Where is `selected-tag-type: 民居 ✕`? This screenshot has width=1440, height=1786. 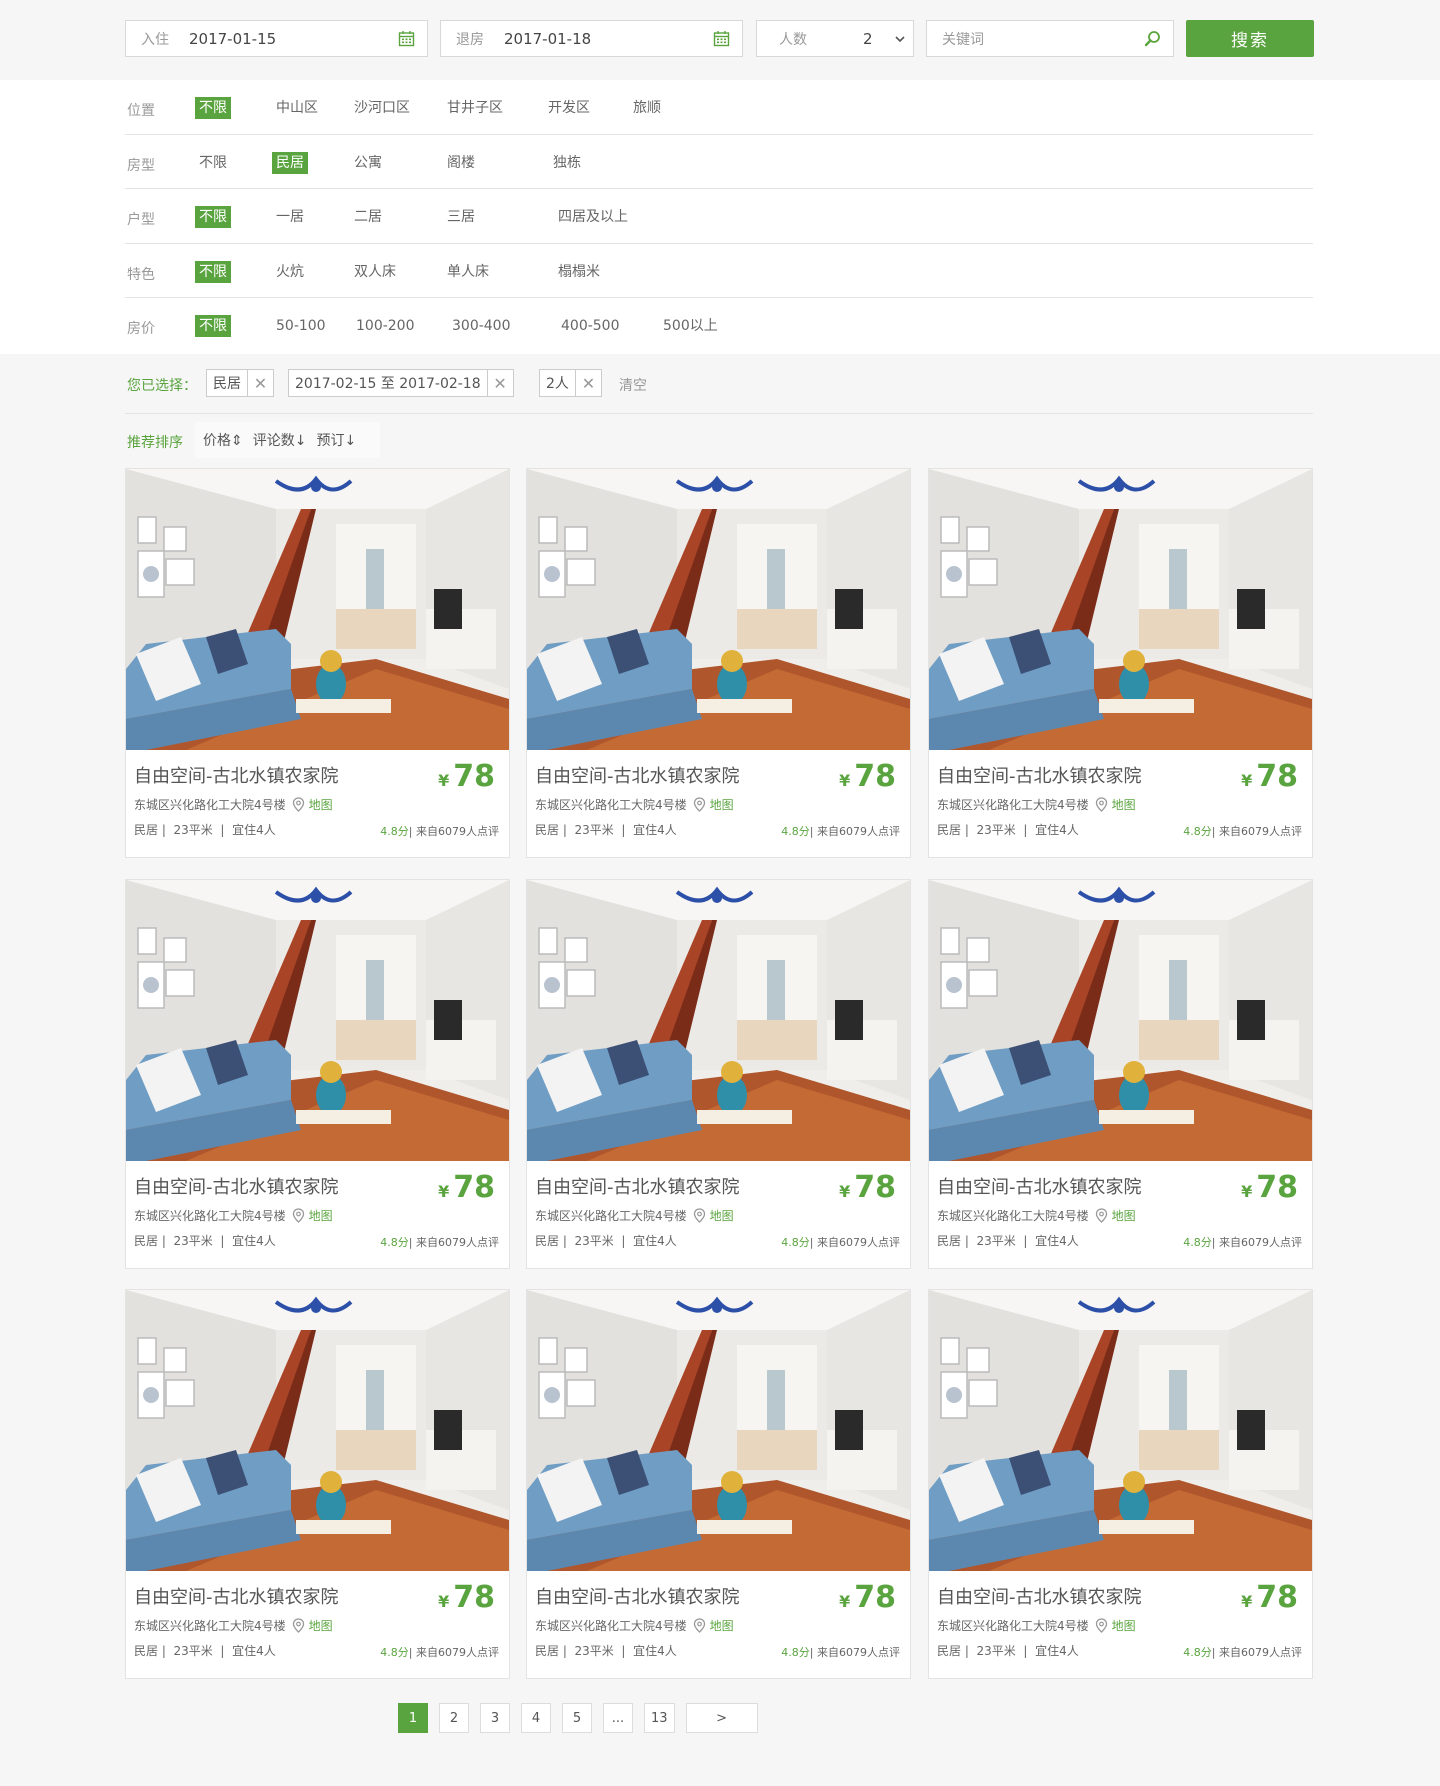
selected-tag-type: 民居 ✕ is located at coordinates (240, 383).